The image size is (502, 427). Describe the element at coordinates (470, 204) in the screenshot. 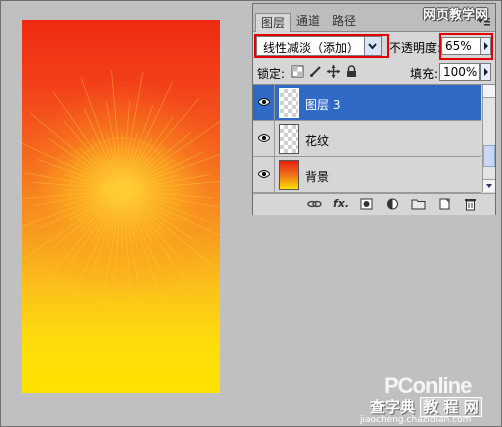

I see `trash-icon` at that location.